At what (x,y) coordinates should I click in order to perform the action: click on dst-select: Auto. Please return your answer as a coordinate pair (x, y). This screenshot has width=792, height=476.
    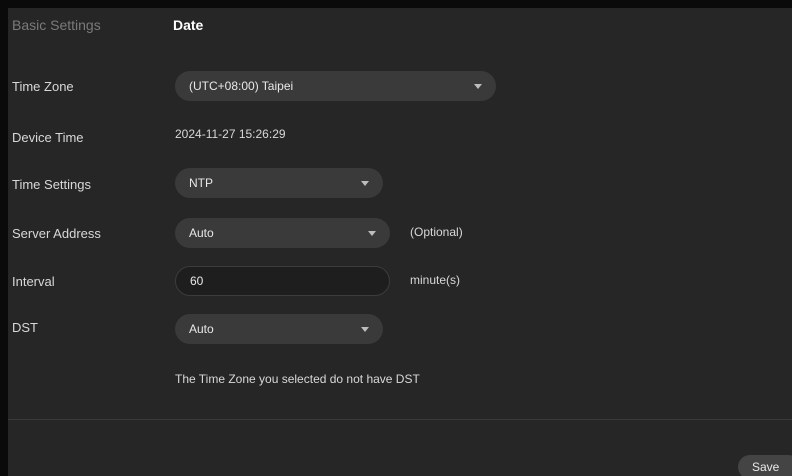
    Looking at the image, I should click on (279, 329).